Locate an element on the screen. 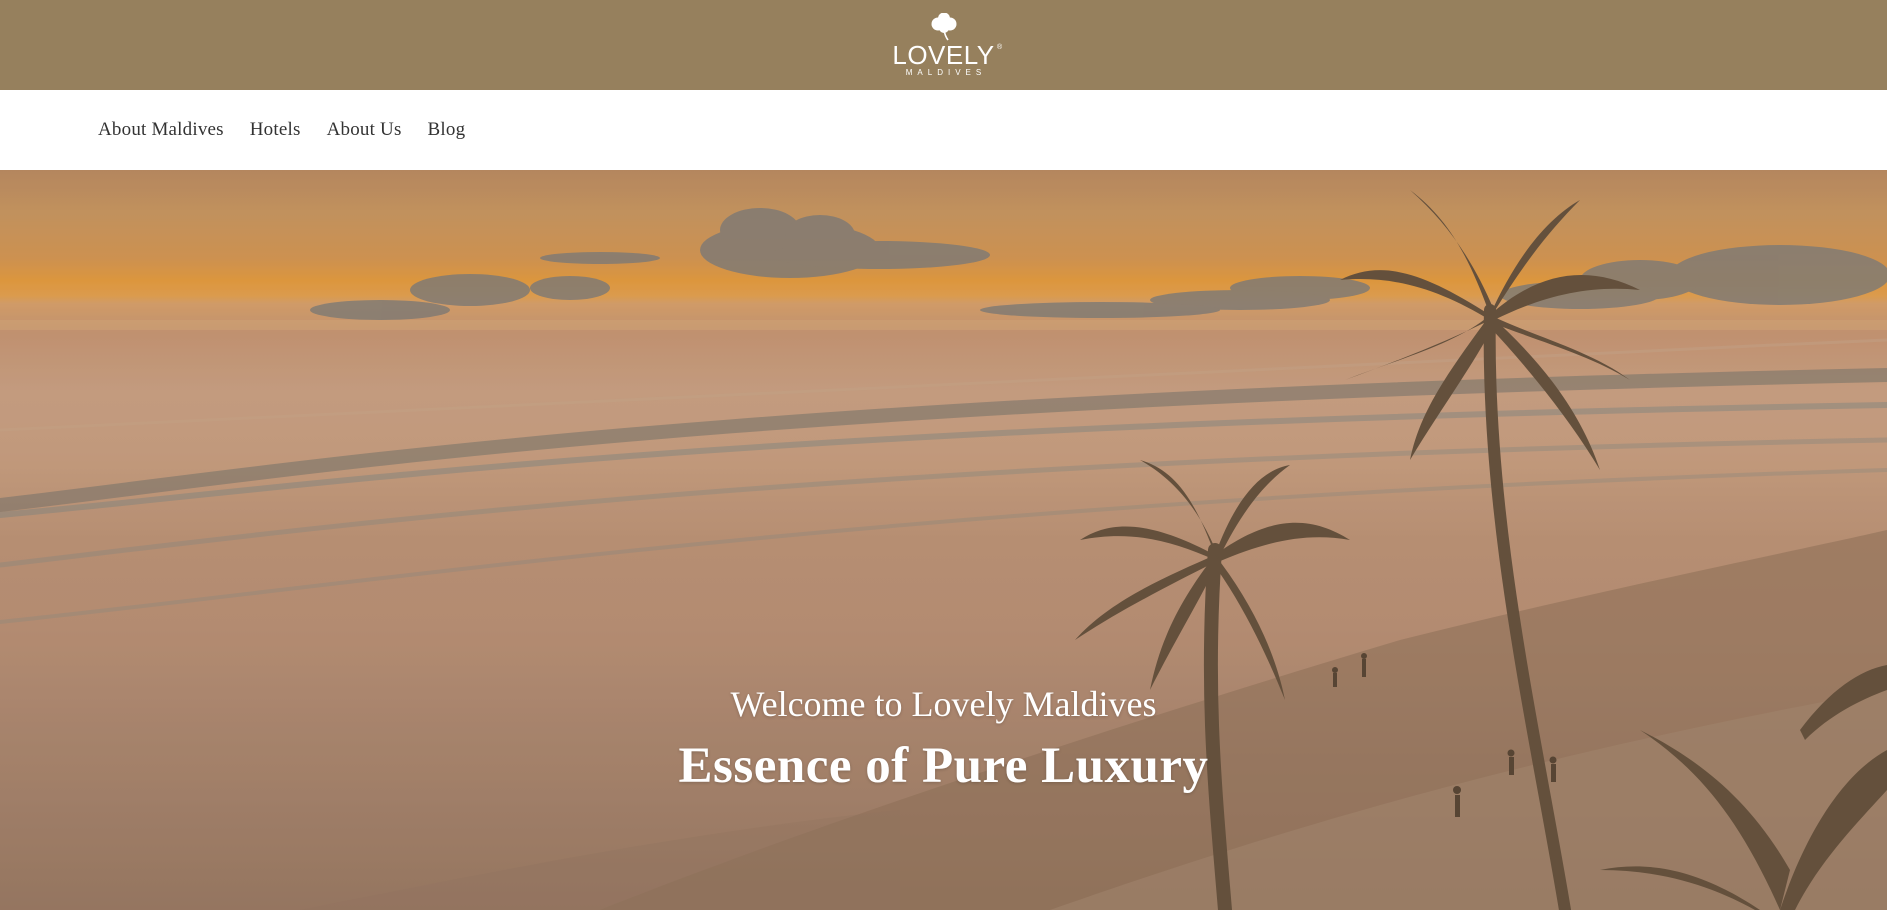  nav-item-about-us: About Us is located at coordinates (364, 130).